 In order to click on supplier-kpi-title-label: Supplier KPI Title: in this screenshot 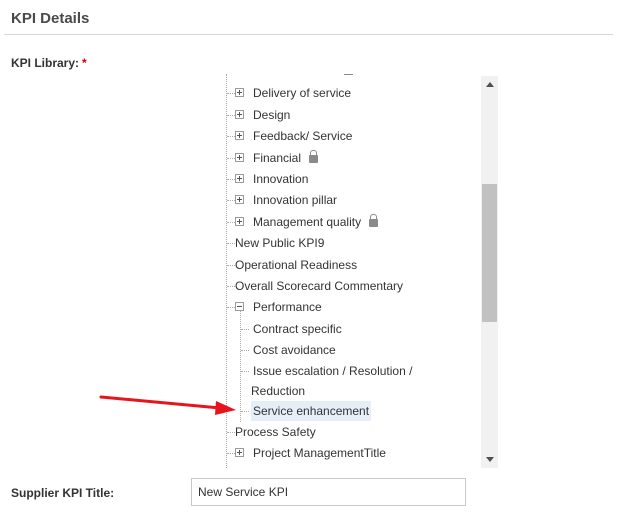, I will do `click(63, 493)`.